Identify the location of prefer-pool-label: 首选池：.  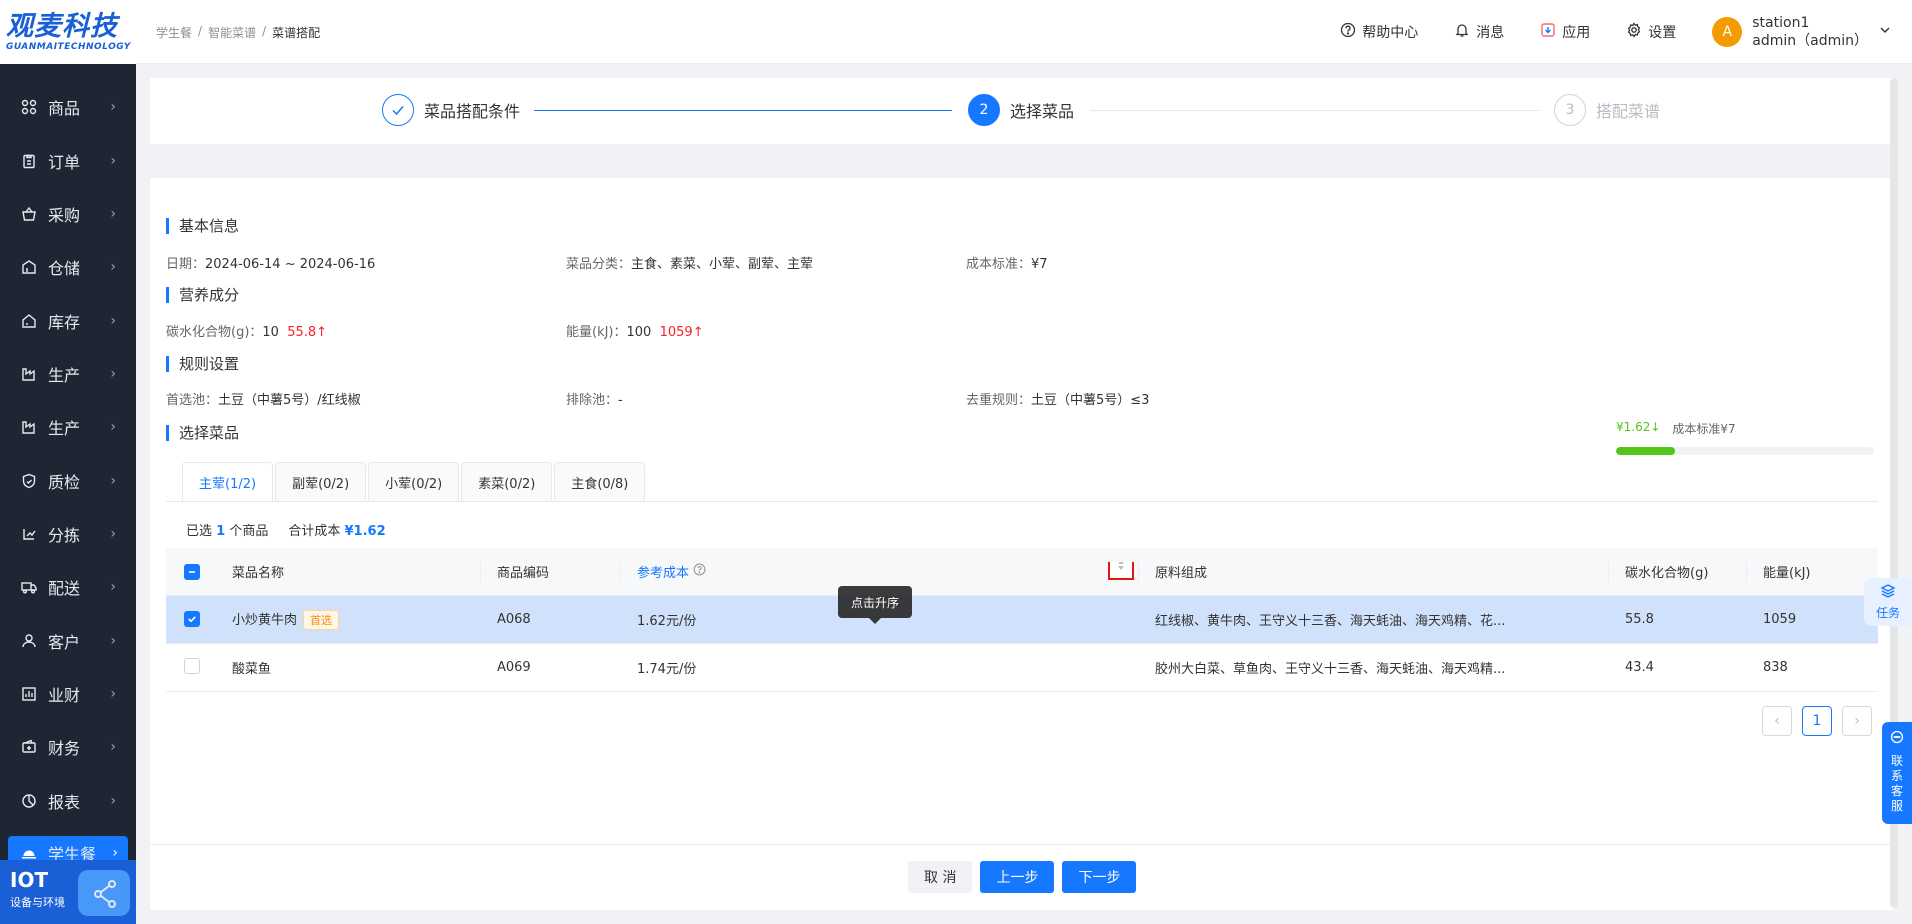
(192, 400).